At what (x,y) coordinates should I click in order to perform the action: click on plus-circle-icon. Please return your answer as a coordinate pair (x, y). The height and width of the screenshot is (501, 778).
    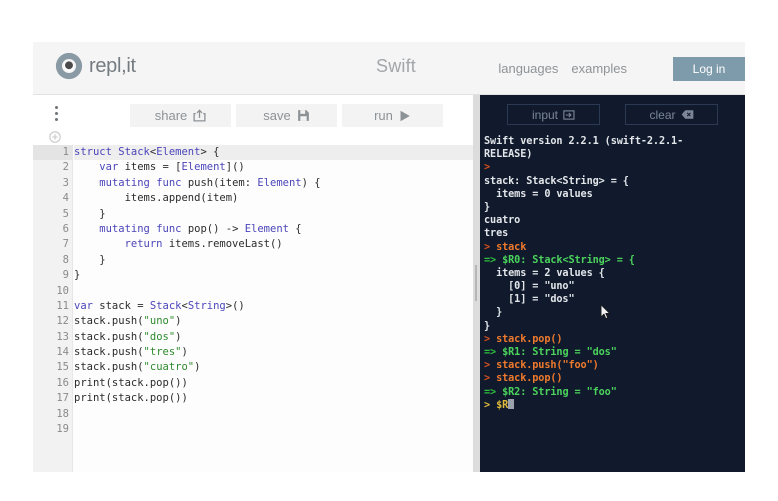
    Looking at the image, I should click on (55, 137).